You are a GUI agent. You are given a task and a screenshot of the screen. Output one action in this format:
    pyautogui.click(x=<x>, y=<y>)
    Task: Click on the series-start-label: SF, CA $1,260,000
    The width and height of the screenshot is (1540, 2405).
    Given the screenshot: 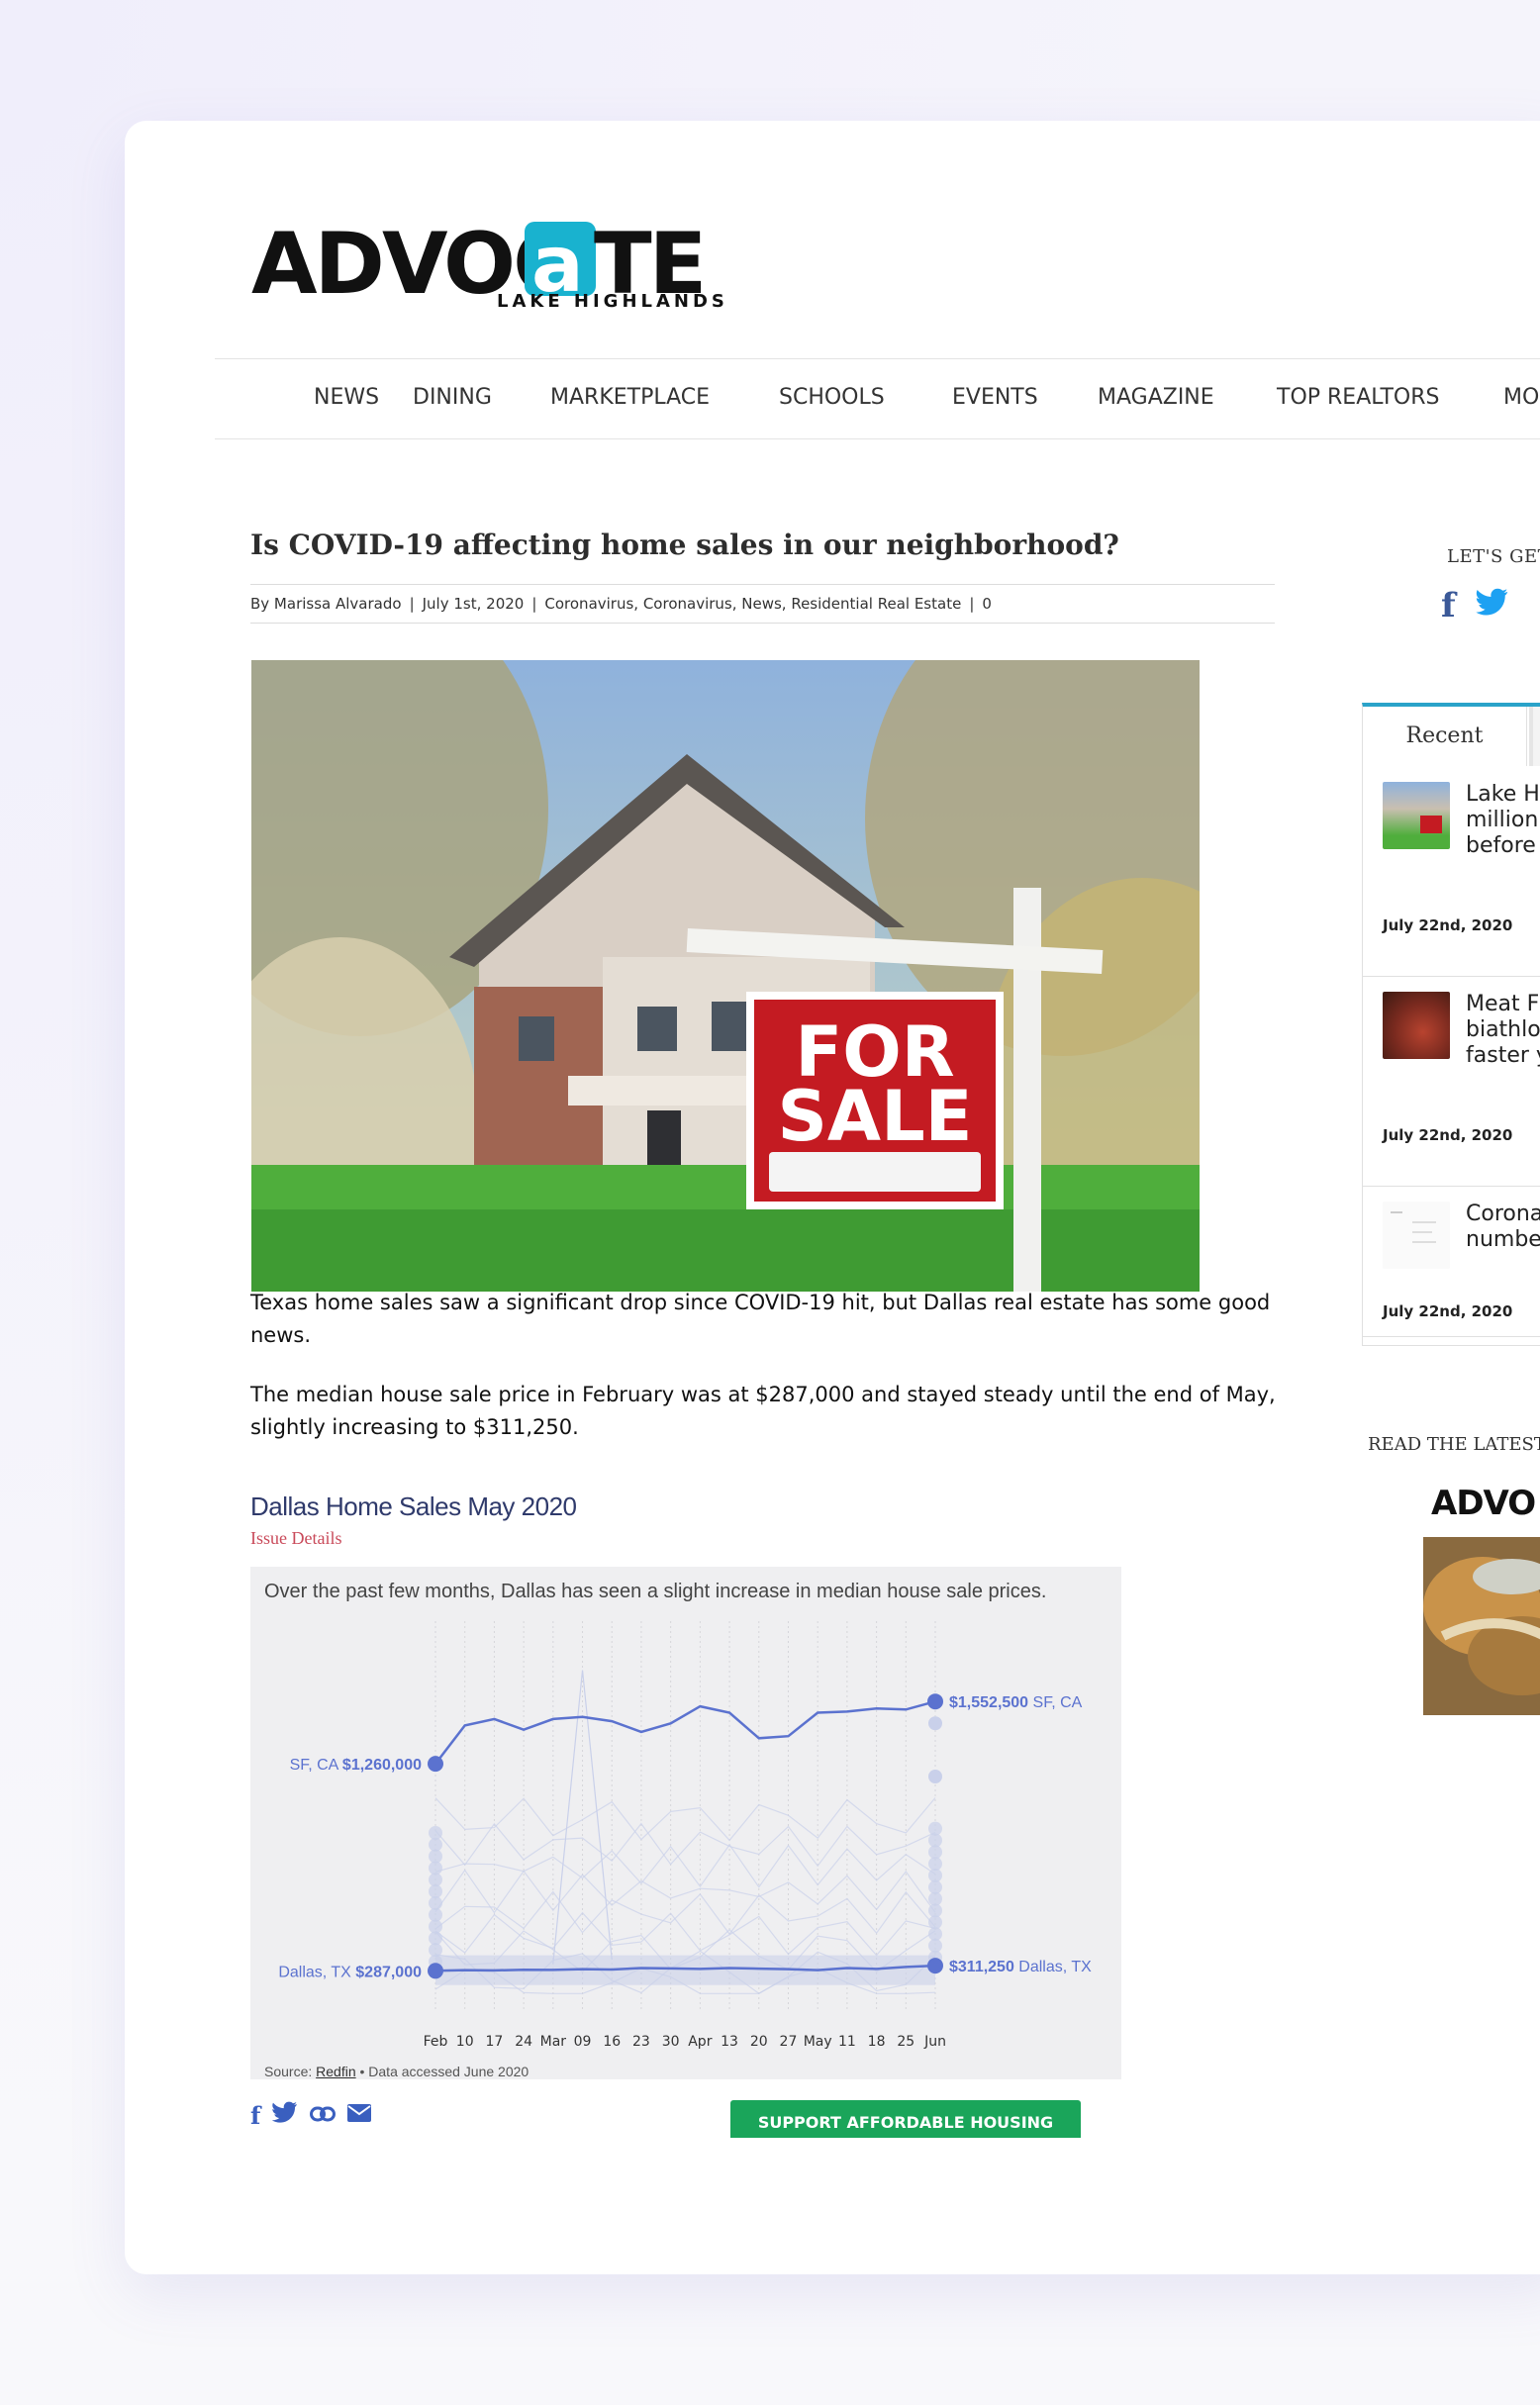 What is the action you would take?
    pyautogui.click(x=356, y=1765)
    